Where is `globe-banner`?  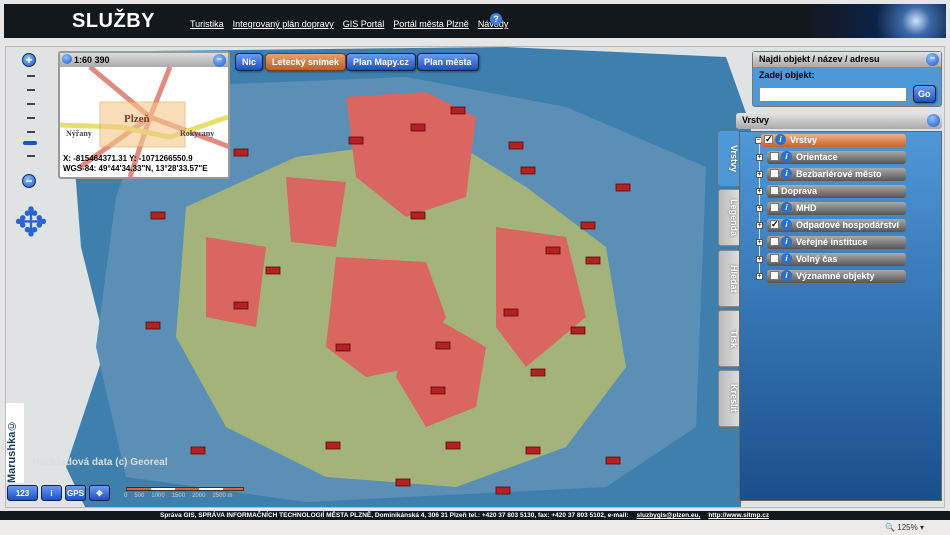
globe-banner is located at coordinates (856, 21).